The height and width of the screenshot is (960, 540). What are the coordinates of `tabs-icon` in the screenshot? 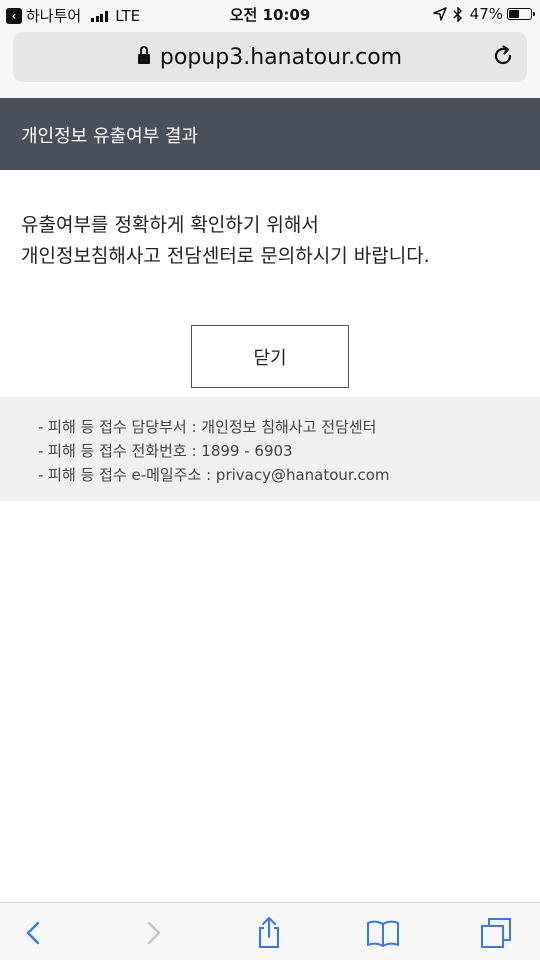 It's located at (496, 933).